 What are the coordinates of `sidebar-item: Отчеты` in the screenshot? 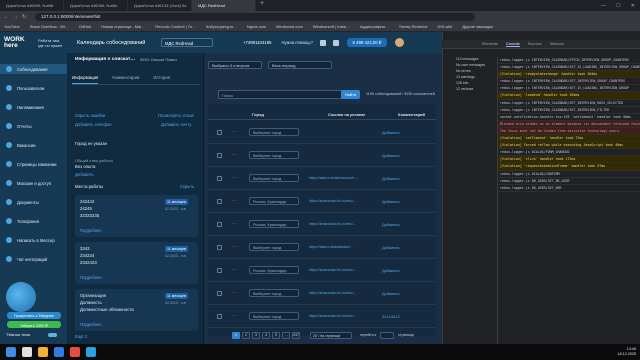 It's located at (33, 126).